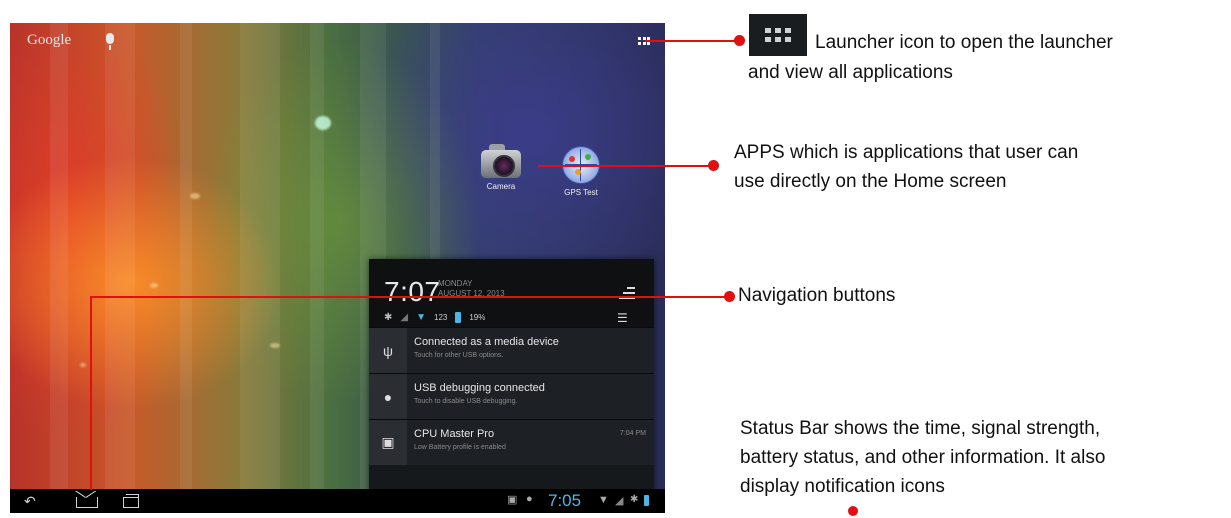  What do you see at coordinates (479, 388) in the screenshot?
I see `notification-title: USB debugging connected` at bounding box center [479, 388].